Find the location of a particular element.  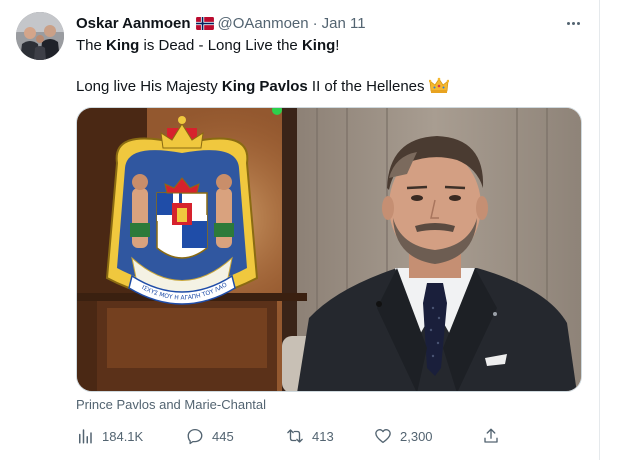

like-button: 2,300 is located at coordinates (403, 436).